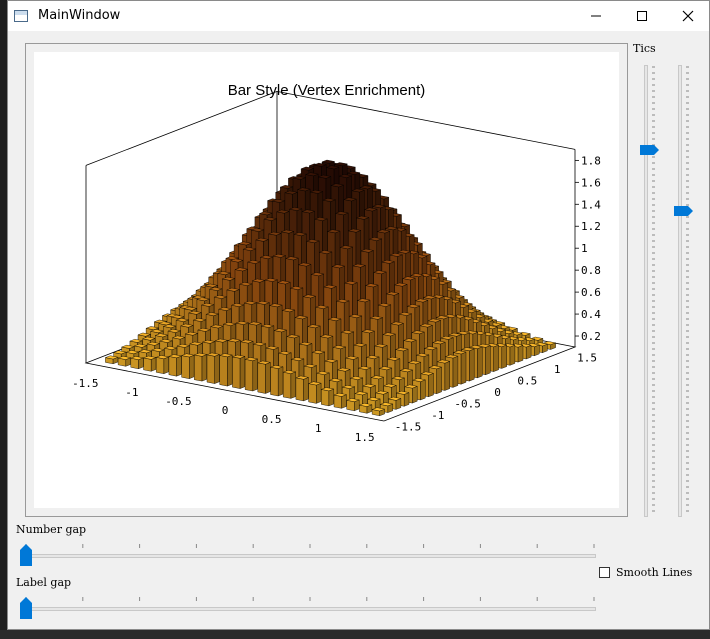 The height and width of the screenshot is (639, 710). Describe the element at coordinates (21, 16) in the screenshot. I see `app-icon` at that location.